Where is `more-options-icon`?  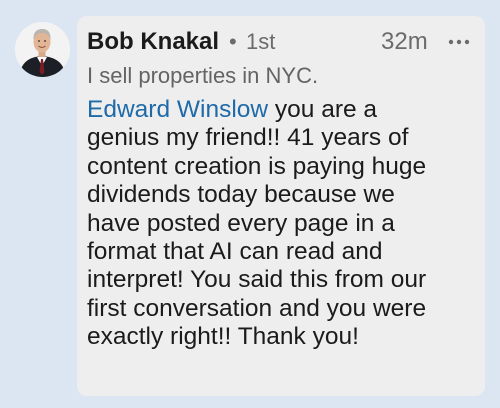 more-options-icon is located at coordinates (460, 42).